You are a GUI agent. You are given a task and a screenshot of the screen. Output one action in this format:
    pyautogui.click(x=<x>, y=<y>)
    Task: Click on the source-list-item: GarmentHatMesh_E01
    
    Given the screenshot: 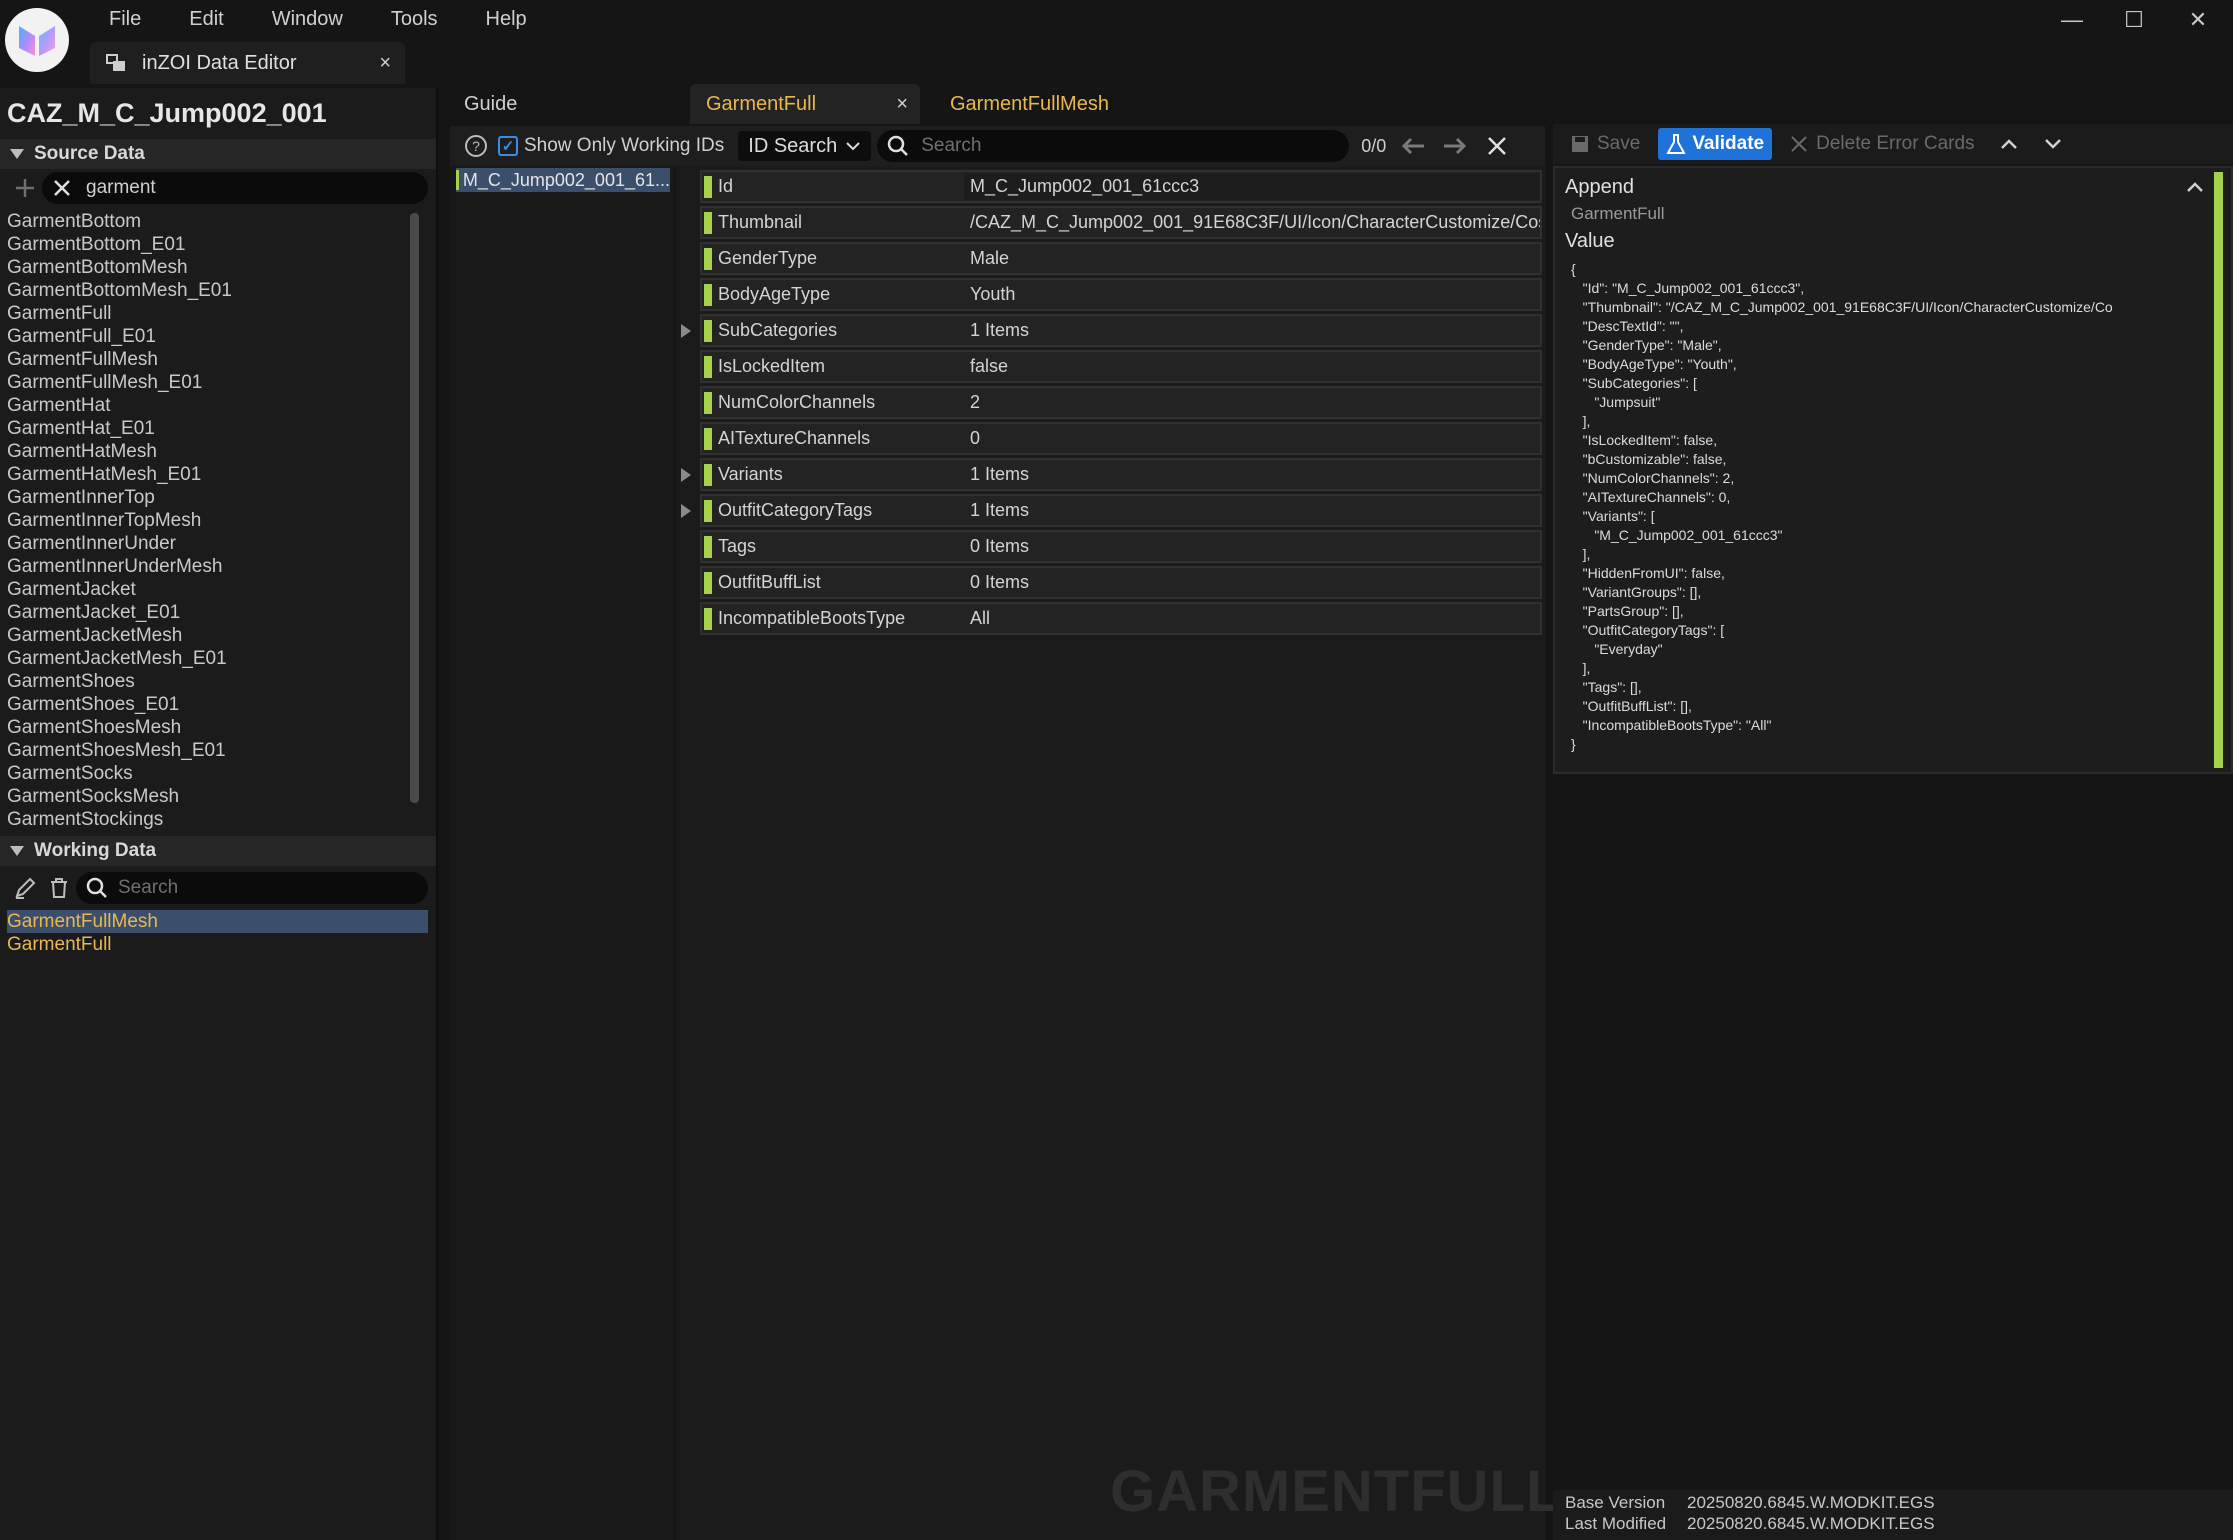 What is the action you would take?
    pyautogui.click(x=207, y=474)
    